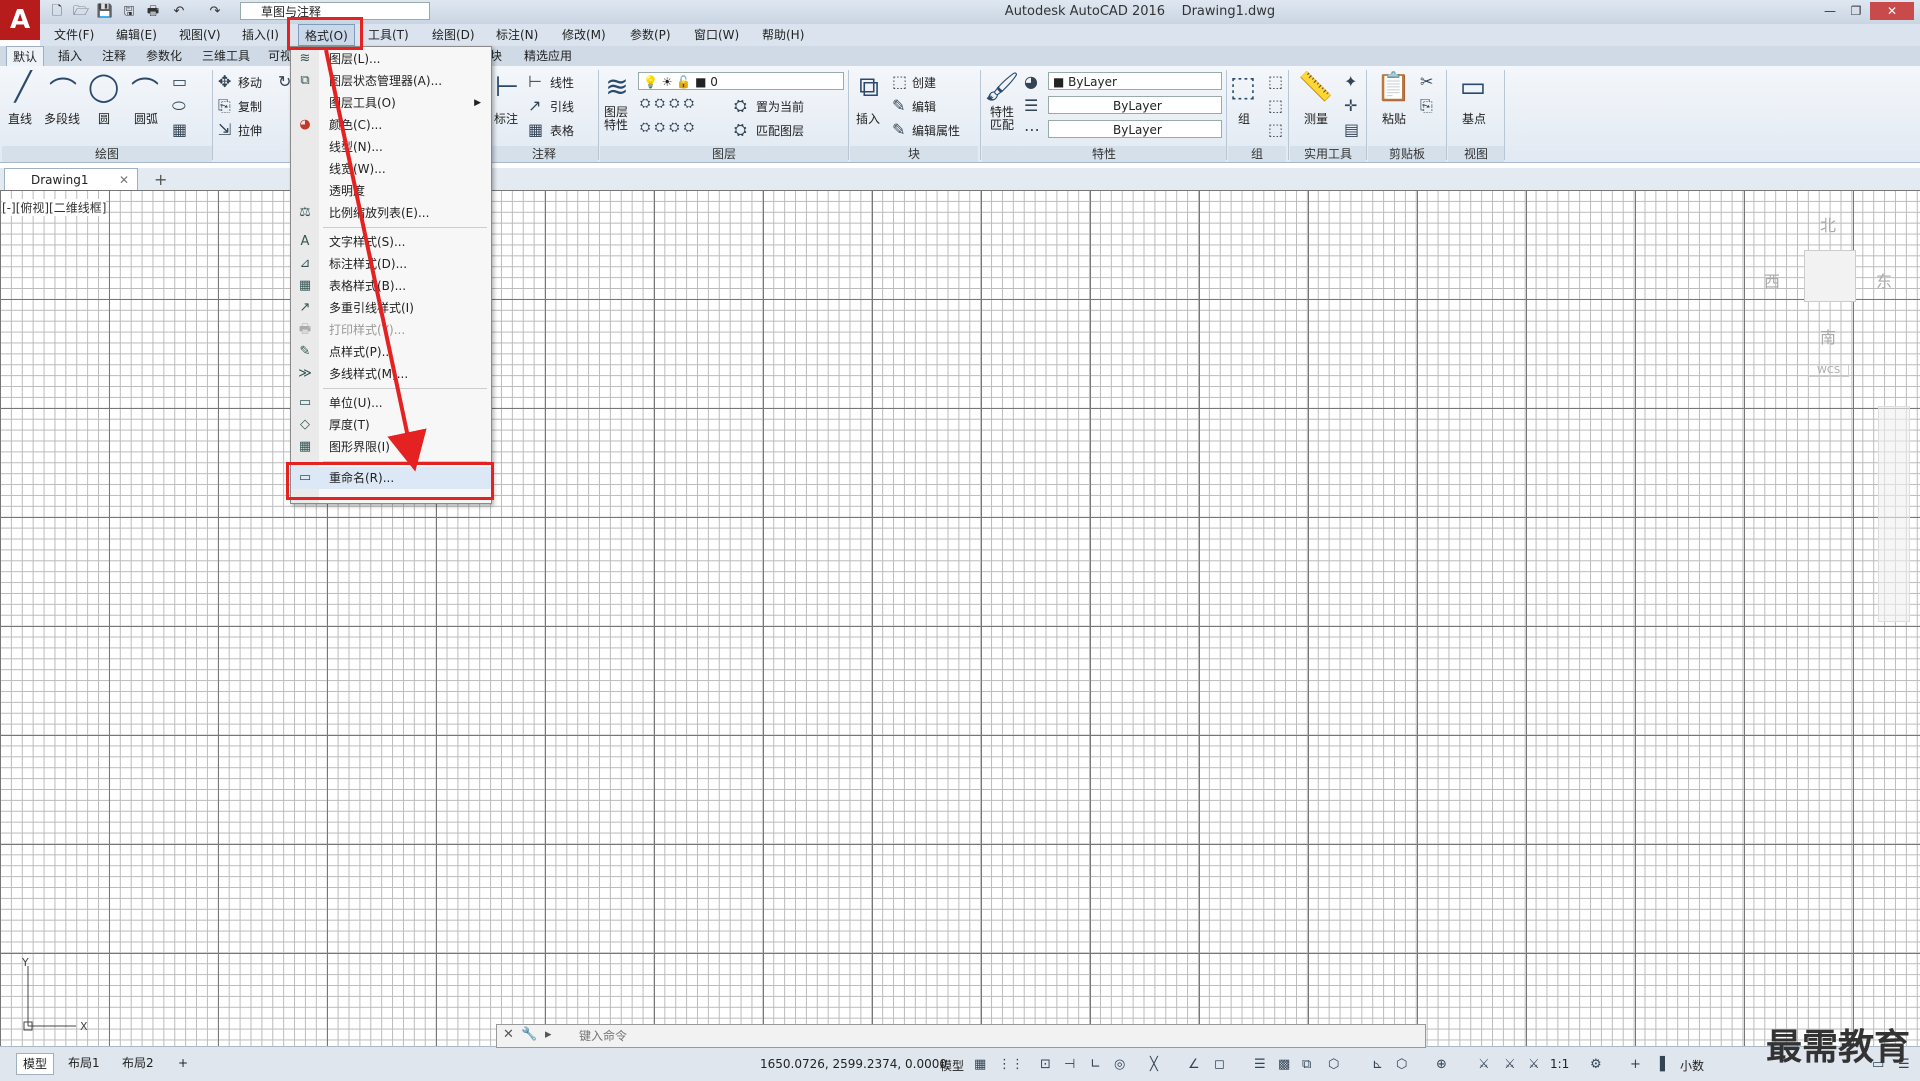 The width and height of the screenshot is (1920, 1081). I want to click on base-point-icon: ▭, so click(1473, 86).